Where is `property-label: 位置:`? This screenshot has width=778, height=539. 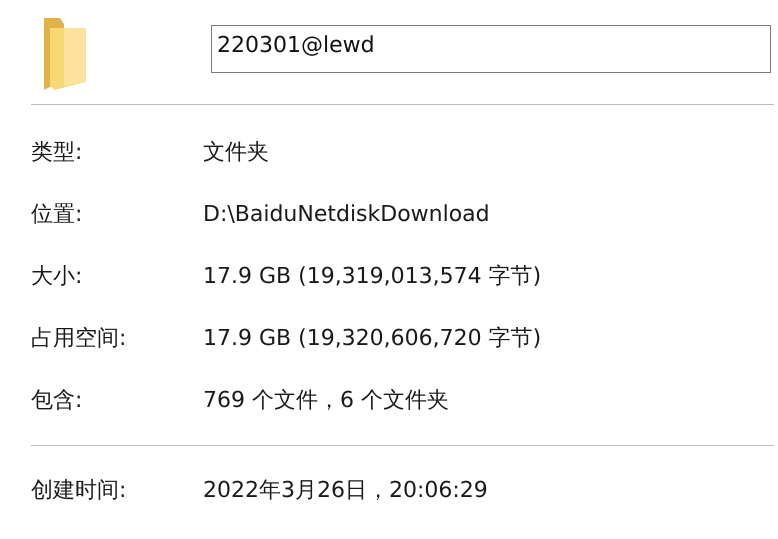 property-label: 位置: is located at coordinates (57, 215).